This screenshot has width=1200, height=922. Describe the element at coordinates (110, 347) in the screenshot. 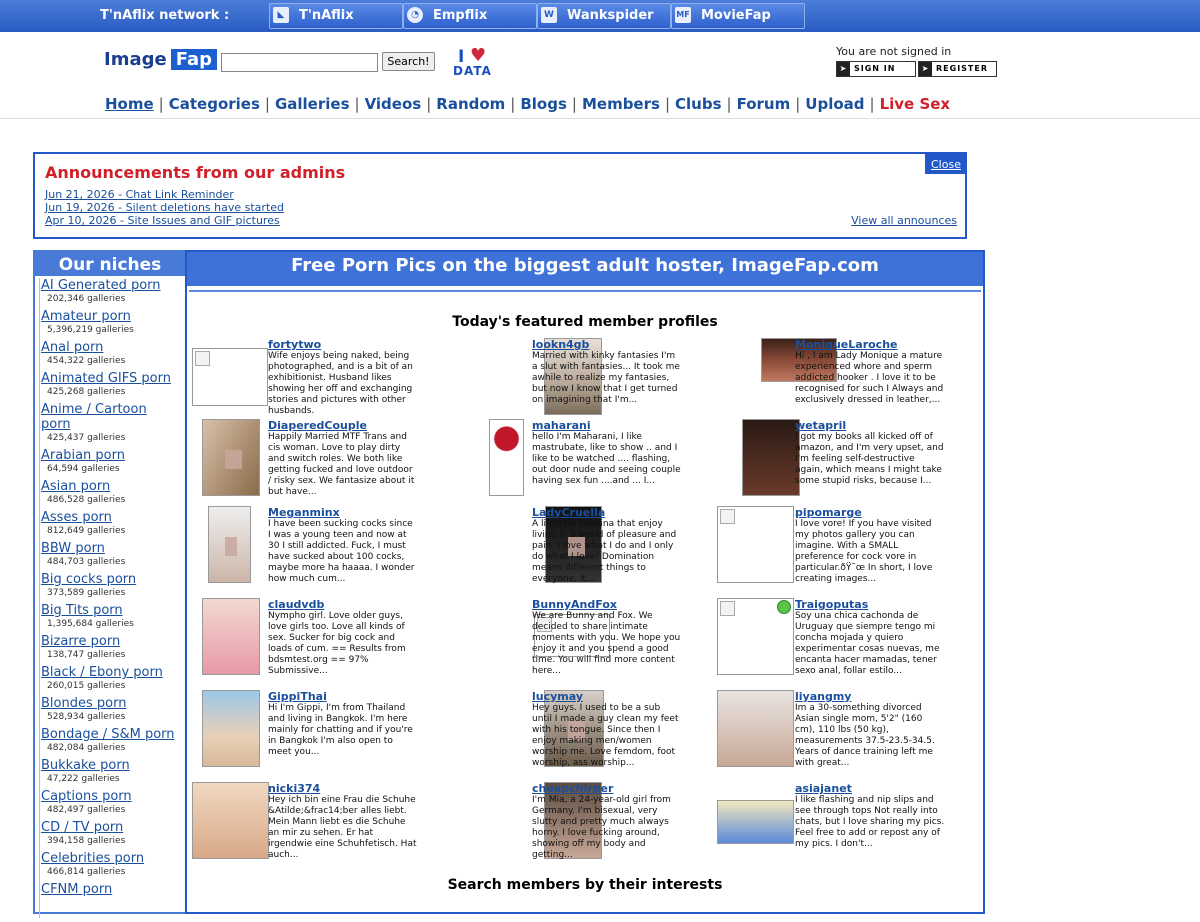

I see `niche-link: Anal porn` at that location.